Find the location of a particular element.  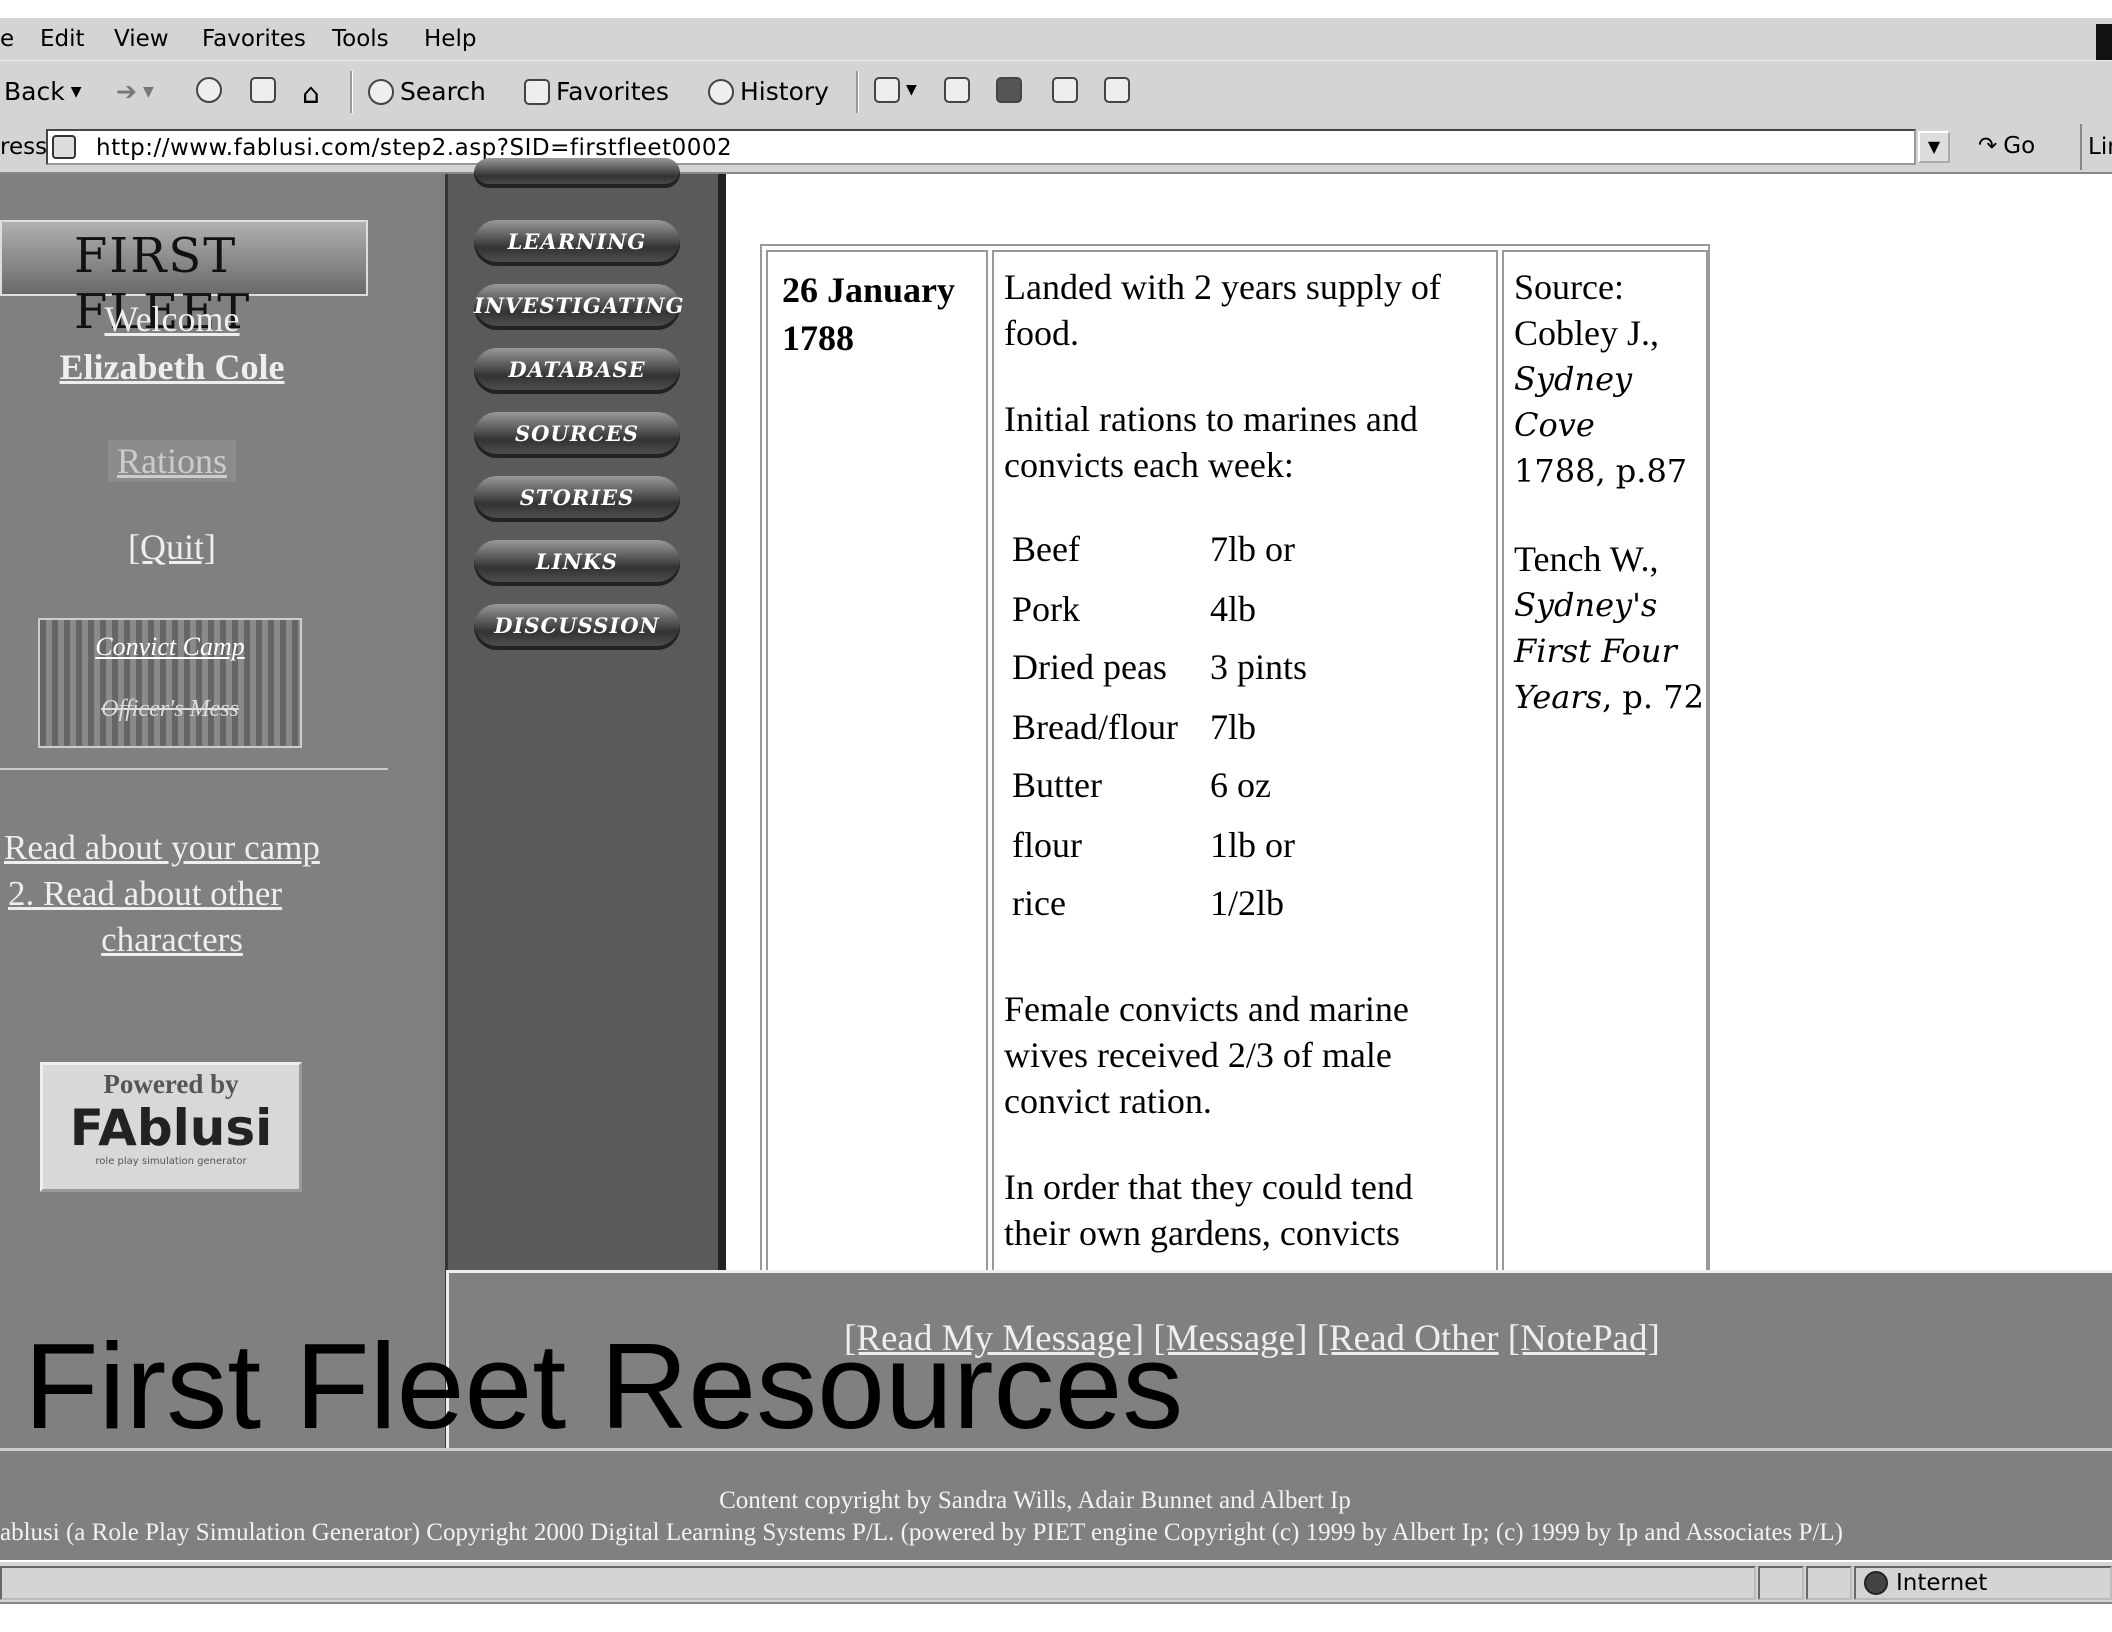

characters-link: characters is located at coordinates (172, 940).